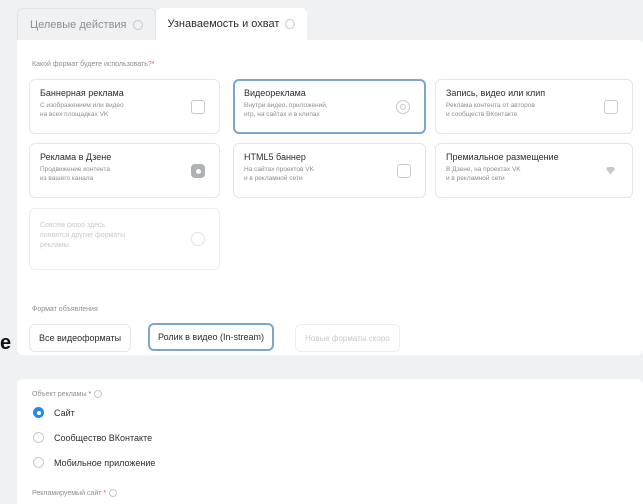 The image size is (643, 504). What do you see at coordinates (198, 106) in the screenshot?
I see `image-icon` at bounding box center [198, 106].